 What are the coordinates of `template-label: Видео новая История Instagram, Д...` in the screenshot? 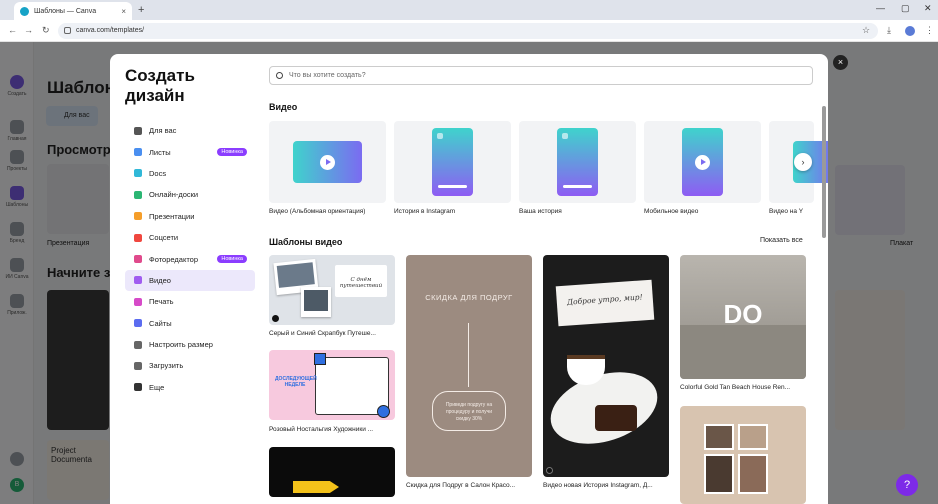 It's located at (598, 485).